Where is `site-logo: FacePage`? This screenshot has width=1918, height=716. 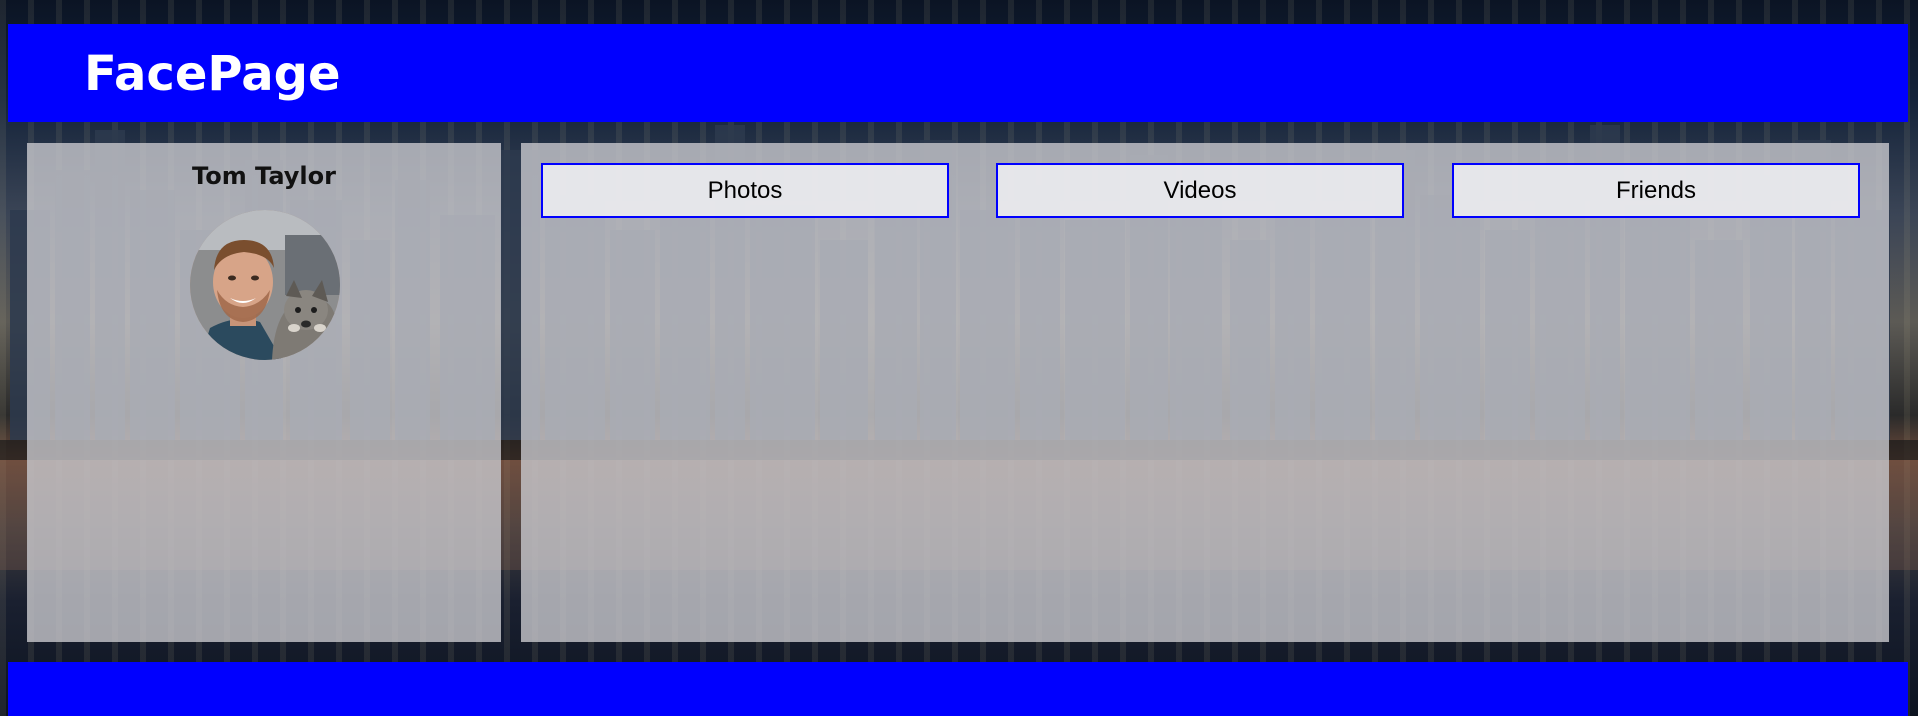 site-logo: FacePage is located at coordinates (212, 74).